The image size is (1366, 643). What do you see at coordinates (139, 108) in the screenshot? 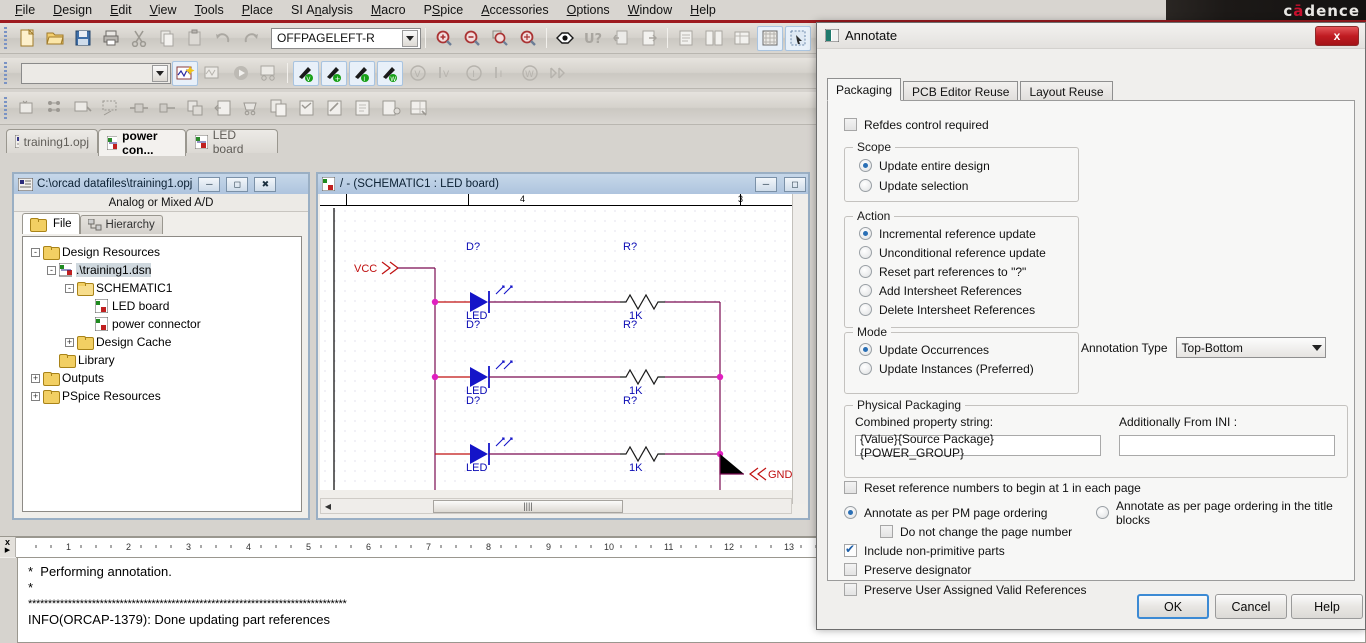
I see `place-junction-icon` at bounding box center [139, 108].